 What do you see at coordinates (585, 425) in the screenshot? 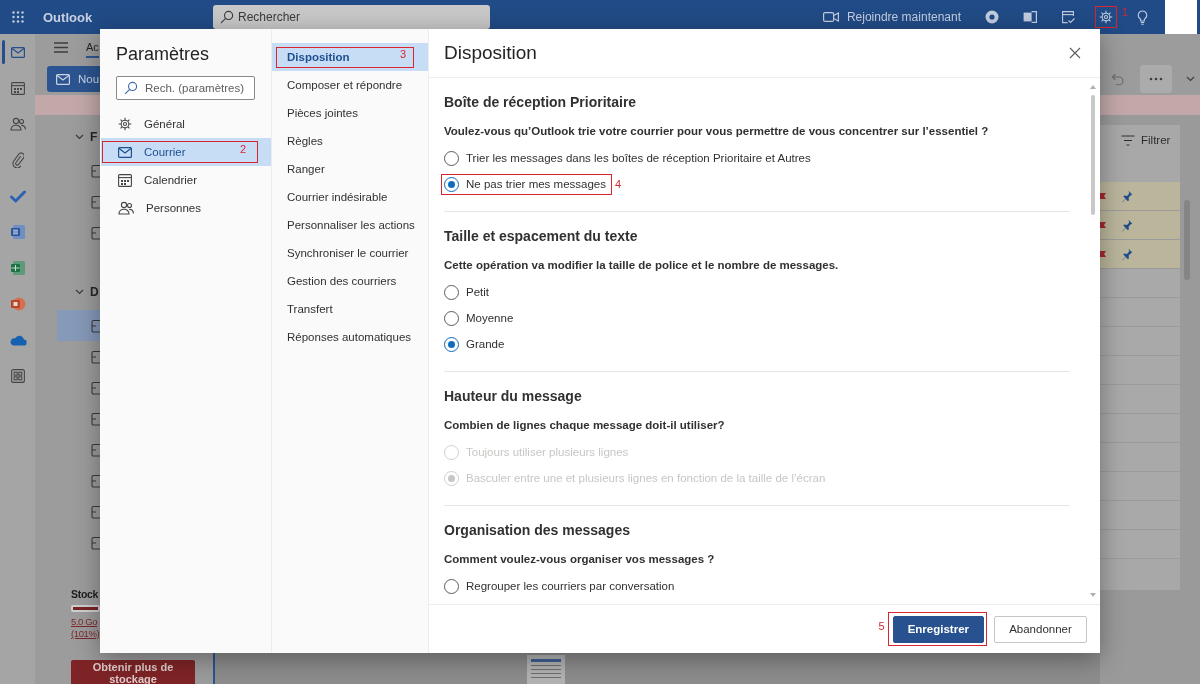
I see `section-question: Combien de lignes chaque message doit-il utiliser?` at bounding box center [585, 425].